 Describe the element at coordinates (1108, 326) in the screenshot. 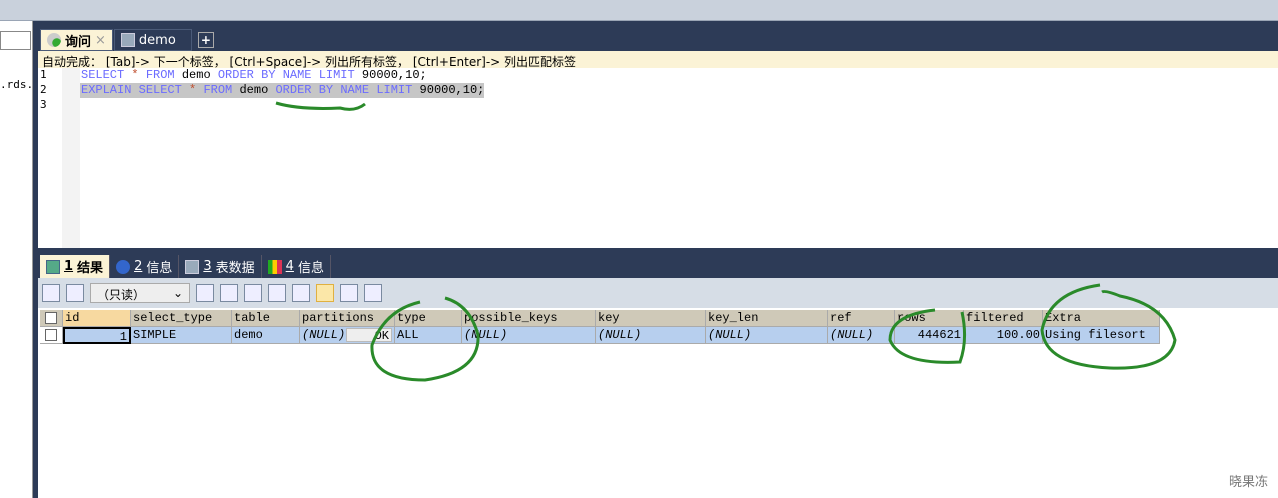

I see `annotation-circle-extra` at that location.